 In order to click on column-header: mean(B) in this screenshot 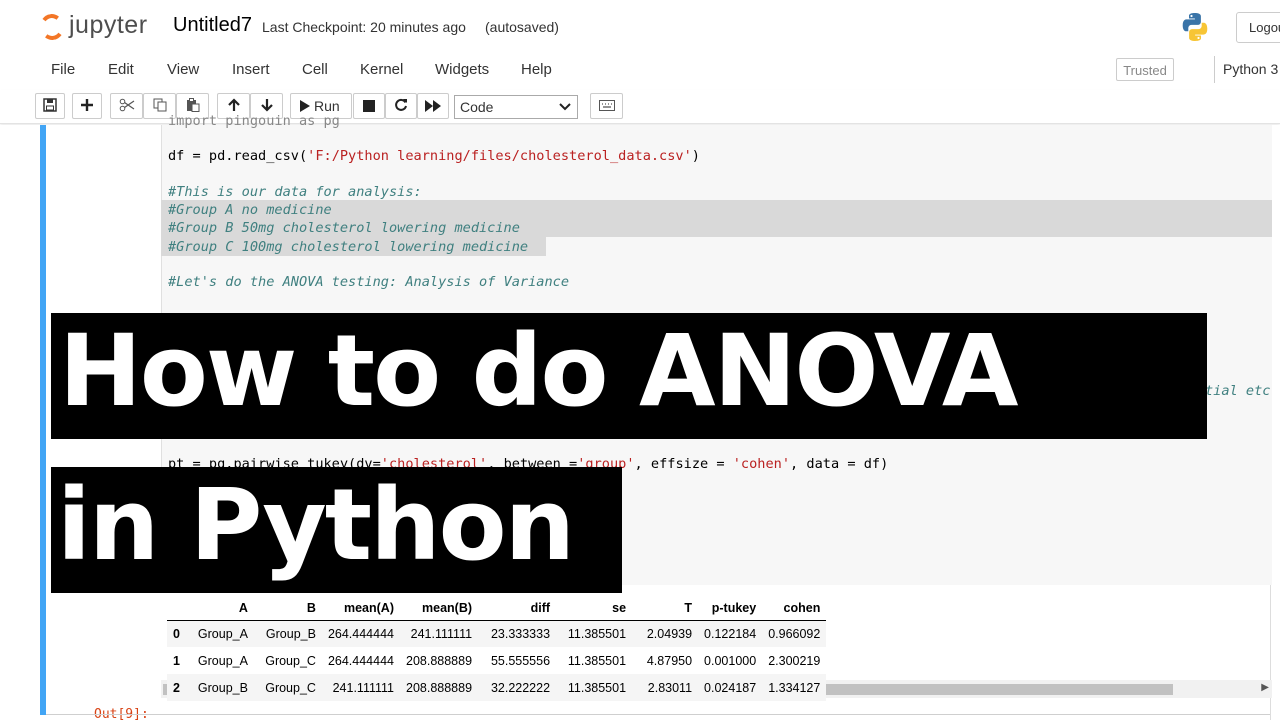, I will do `click(439, 608)`.